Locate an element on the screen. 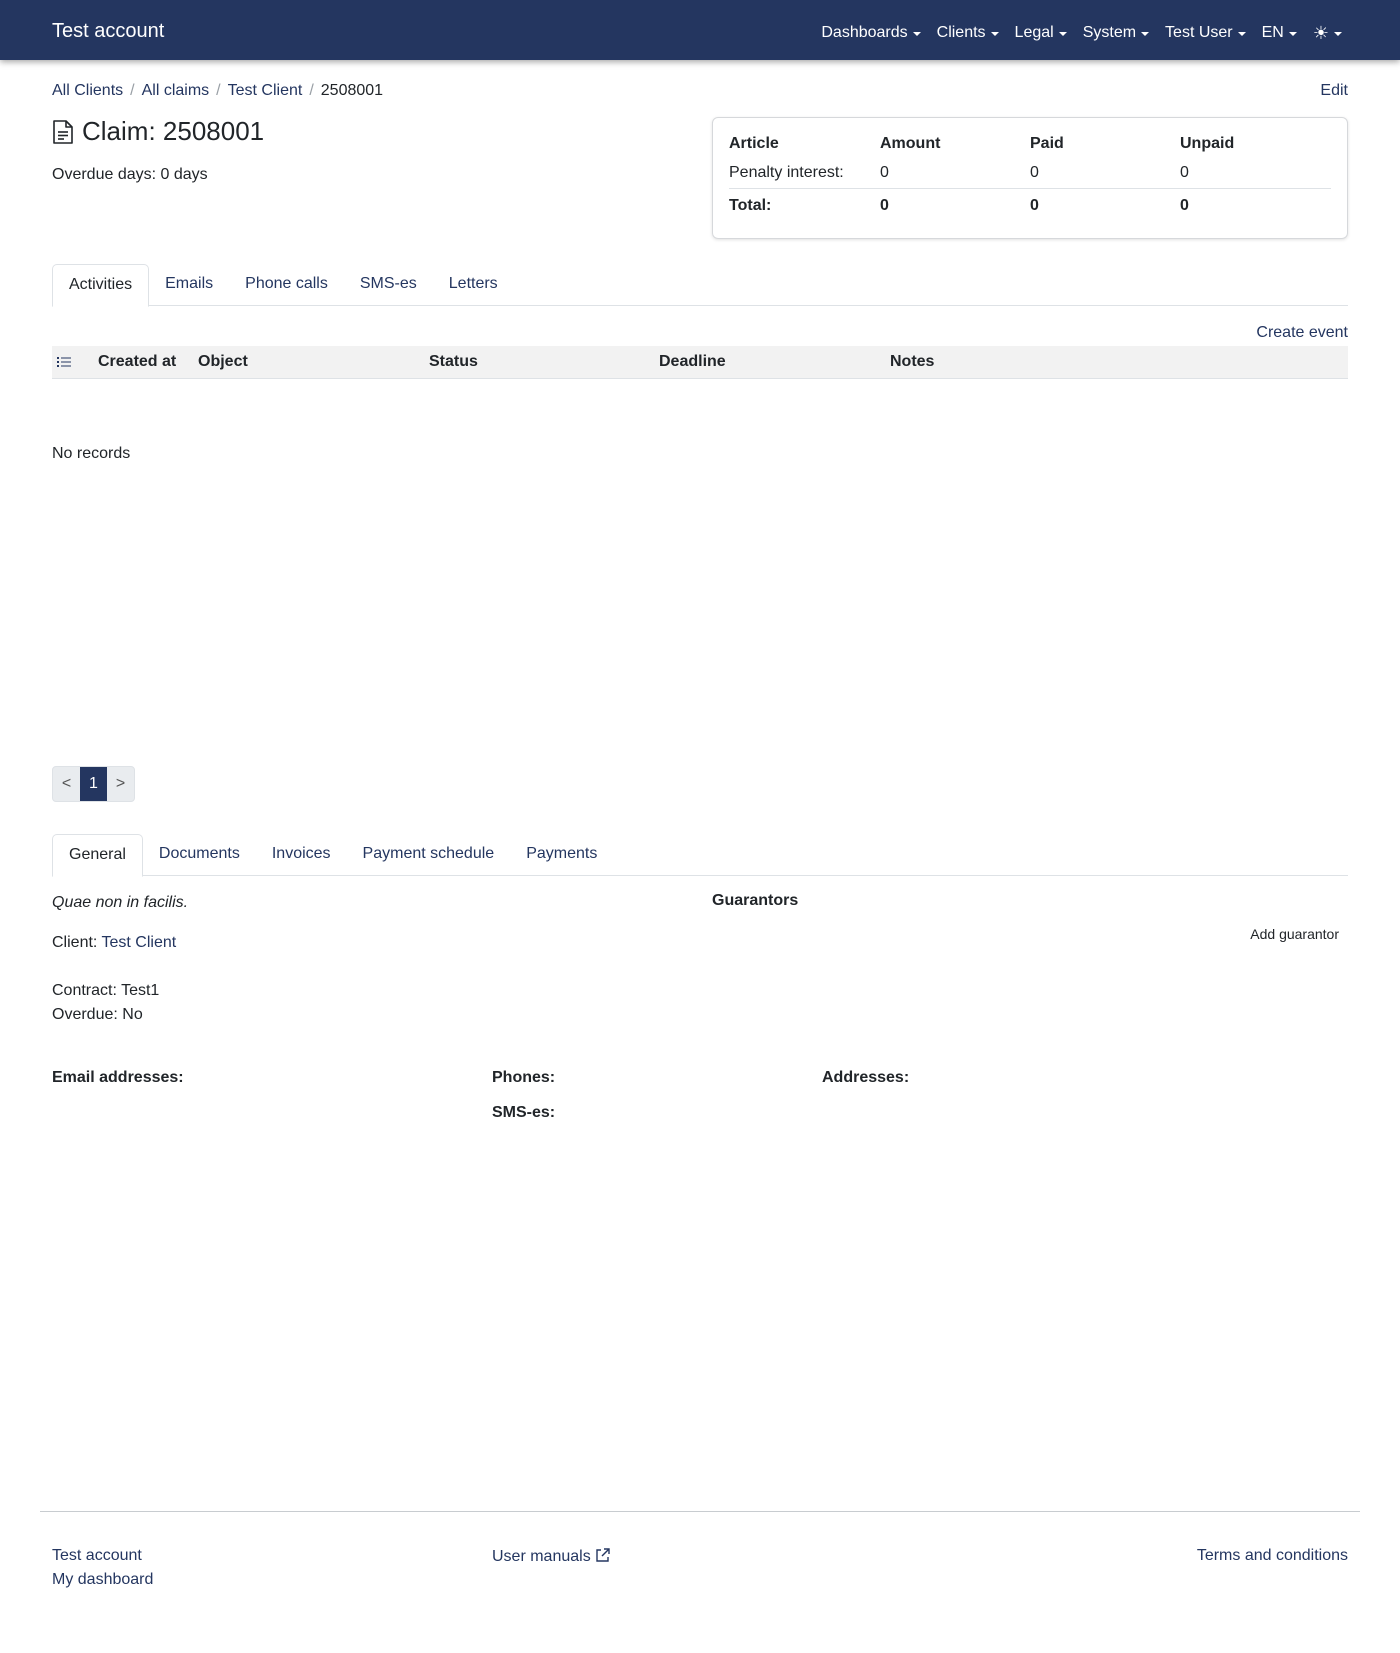 The width and height of the screenshot is (1400, 1653). nav-clients: Clients is located at coordinates (968, 33).